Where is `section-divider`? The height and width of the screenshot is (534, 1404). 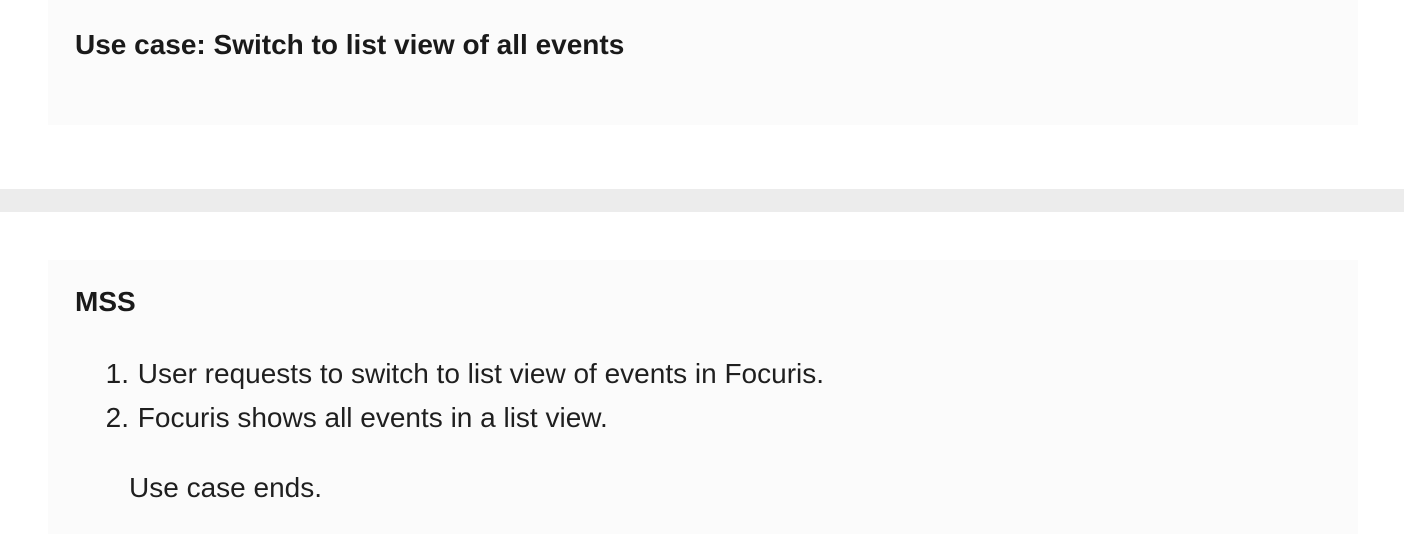
section-divider is located at coordinates (702, 200).